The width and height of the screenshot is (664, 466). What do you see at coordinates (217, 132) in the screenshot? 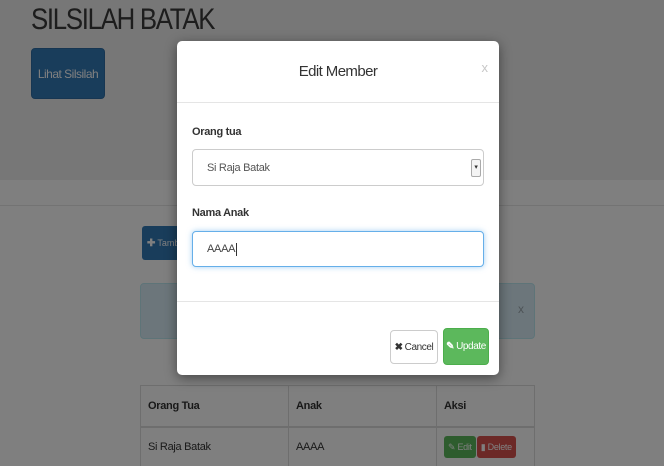
I see `orang-tua-label: Orang tua` at bounding box center [217, 132].